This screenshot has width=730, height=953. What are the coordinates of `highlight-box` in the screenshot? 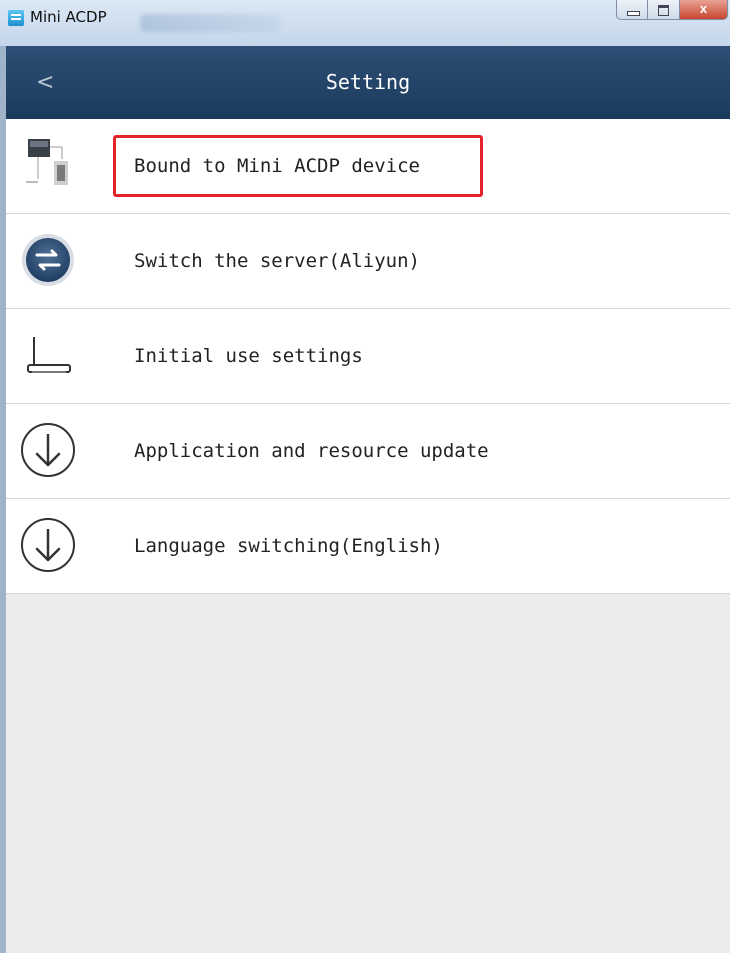 It's located at (298, 166).